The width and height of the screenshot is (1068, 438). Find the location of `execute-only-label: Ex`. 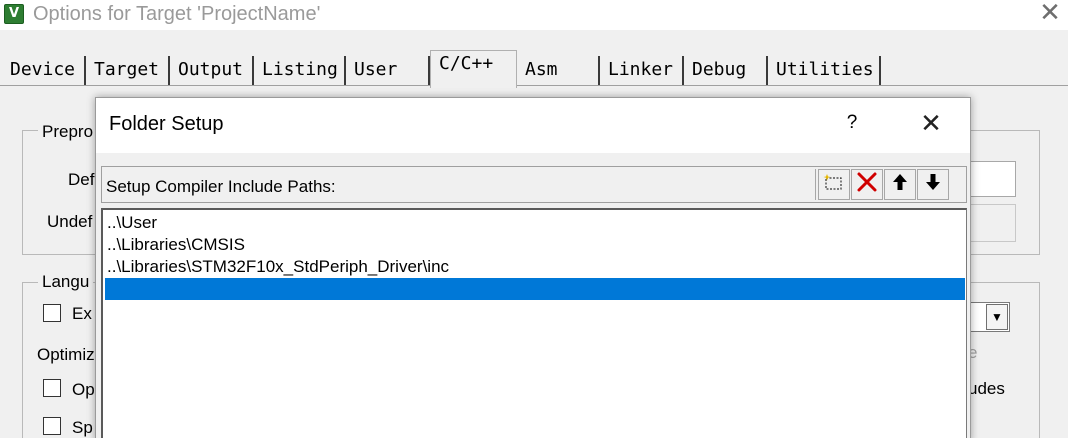

execute-only-label: Ex is located at coordinates (82, 313).